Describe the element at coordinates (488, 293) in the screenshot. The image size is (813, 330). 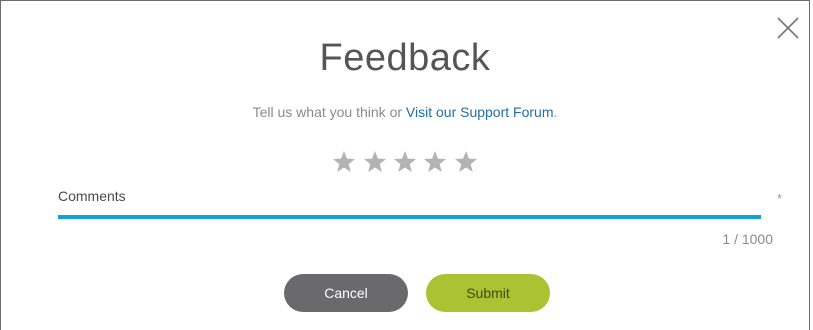
I see `submit-button: Submit` at that location.